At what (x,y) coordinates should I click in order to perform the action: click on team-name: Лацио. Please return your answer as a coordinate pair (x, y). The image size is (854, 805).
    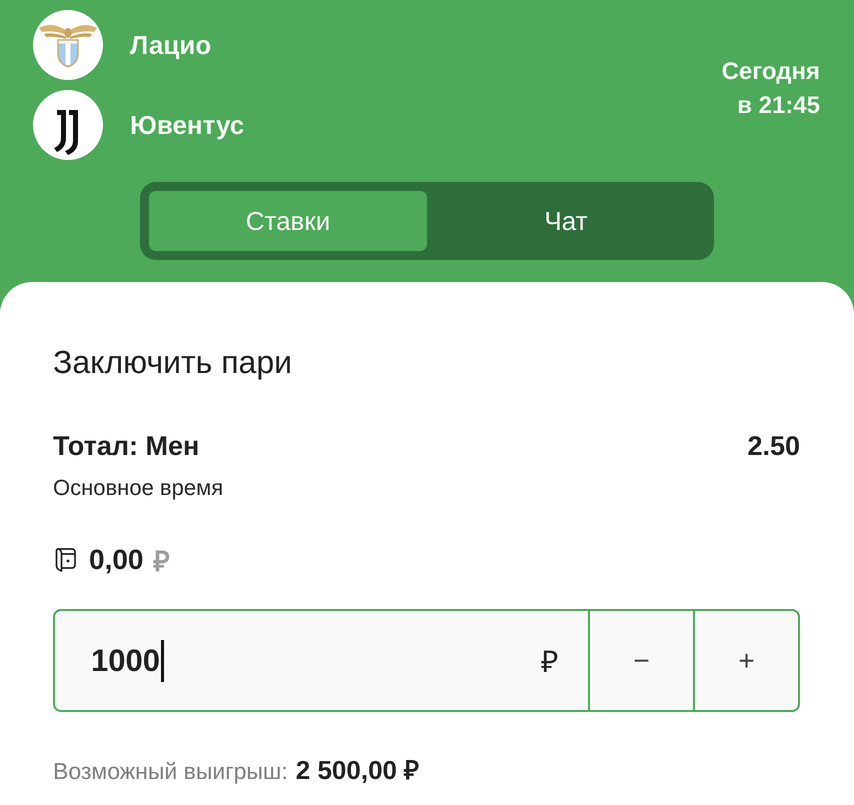
    Looking at the image, I should click on (171, 45).